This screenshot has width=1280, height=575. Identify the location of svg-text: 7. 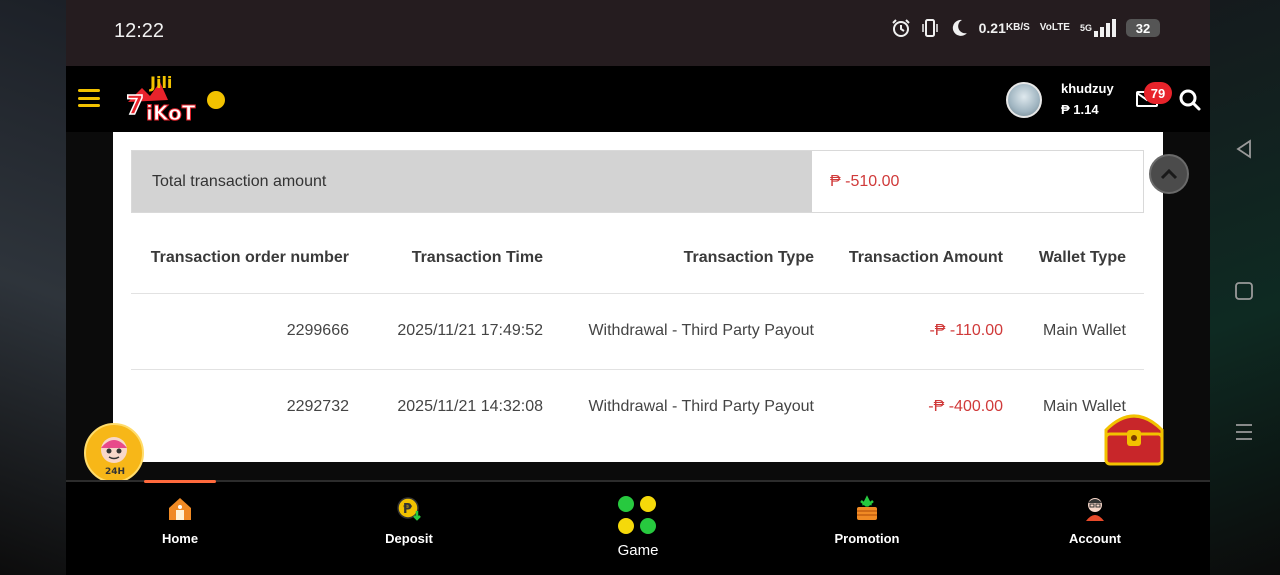
(135, 106).